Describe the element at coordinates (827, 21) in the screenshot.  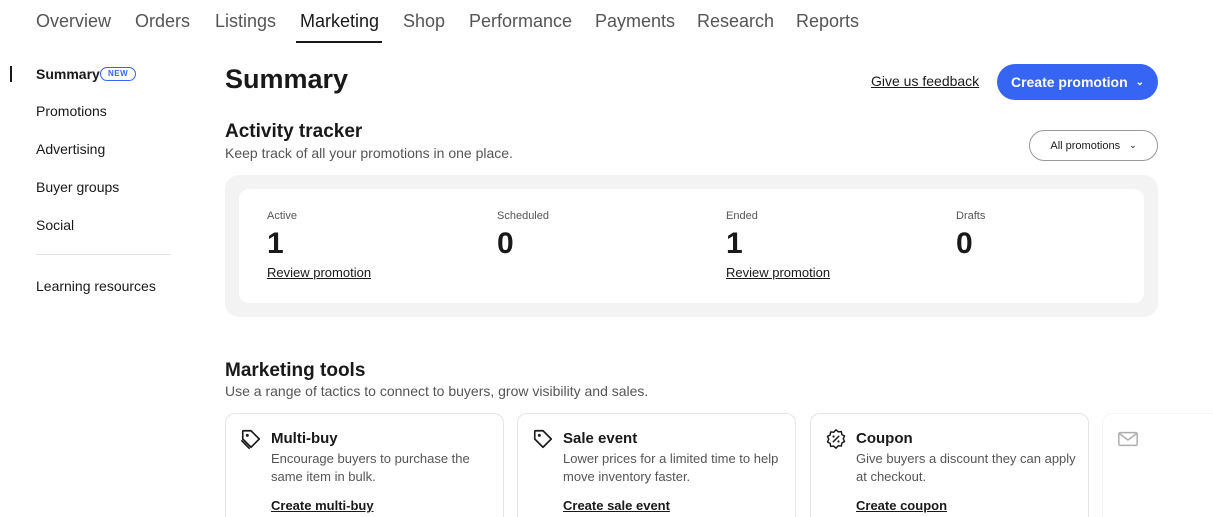
I see `tab-reports: Reports` at that location.